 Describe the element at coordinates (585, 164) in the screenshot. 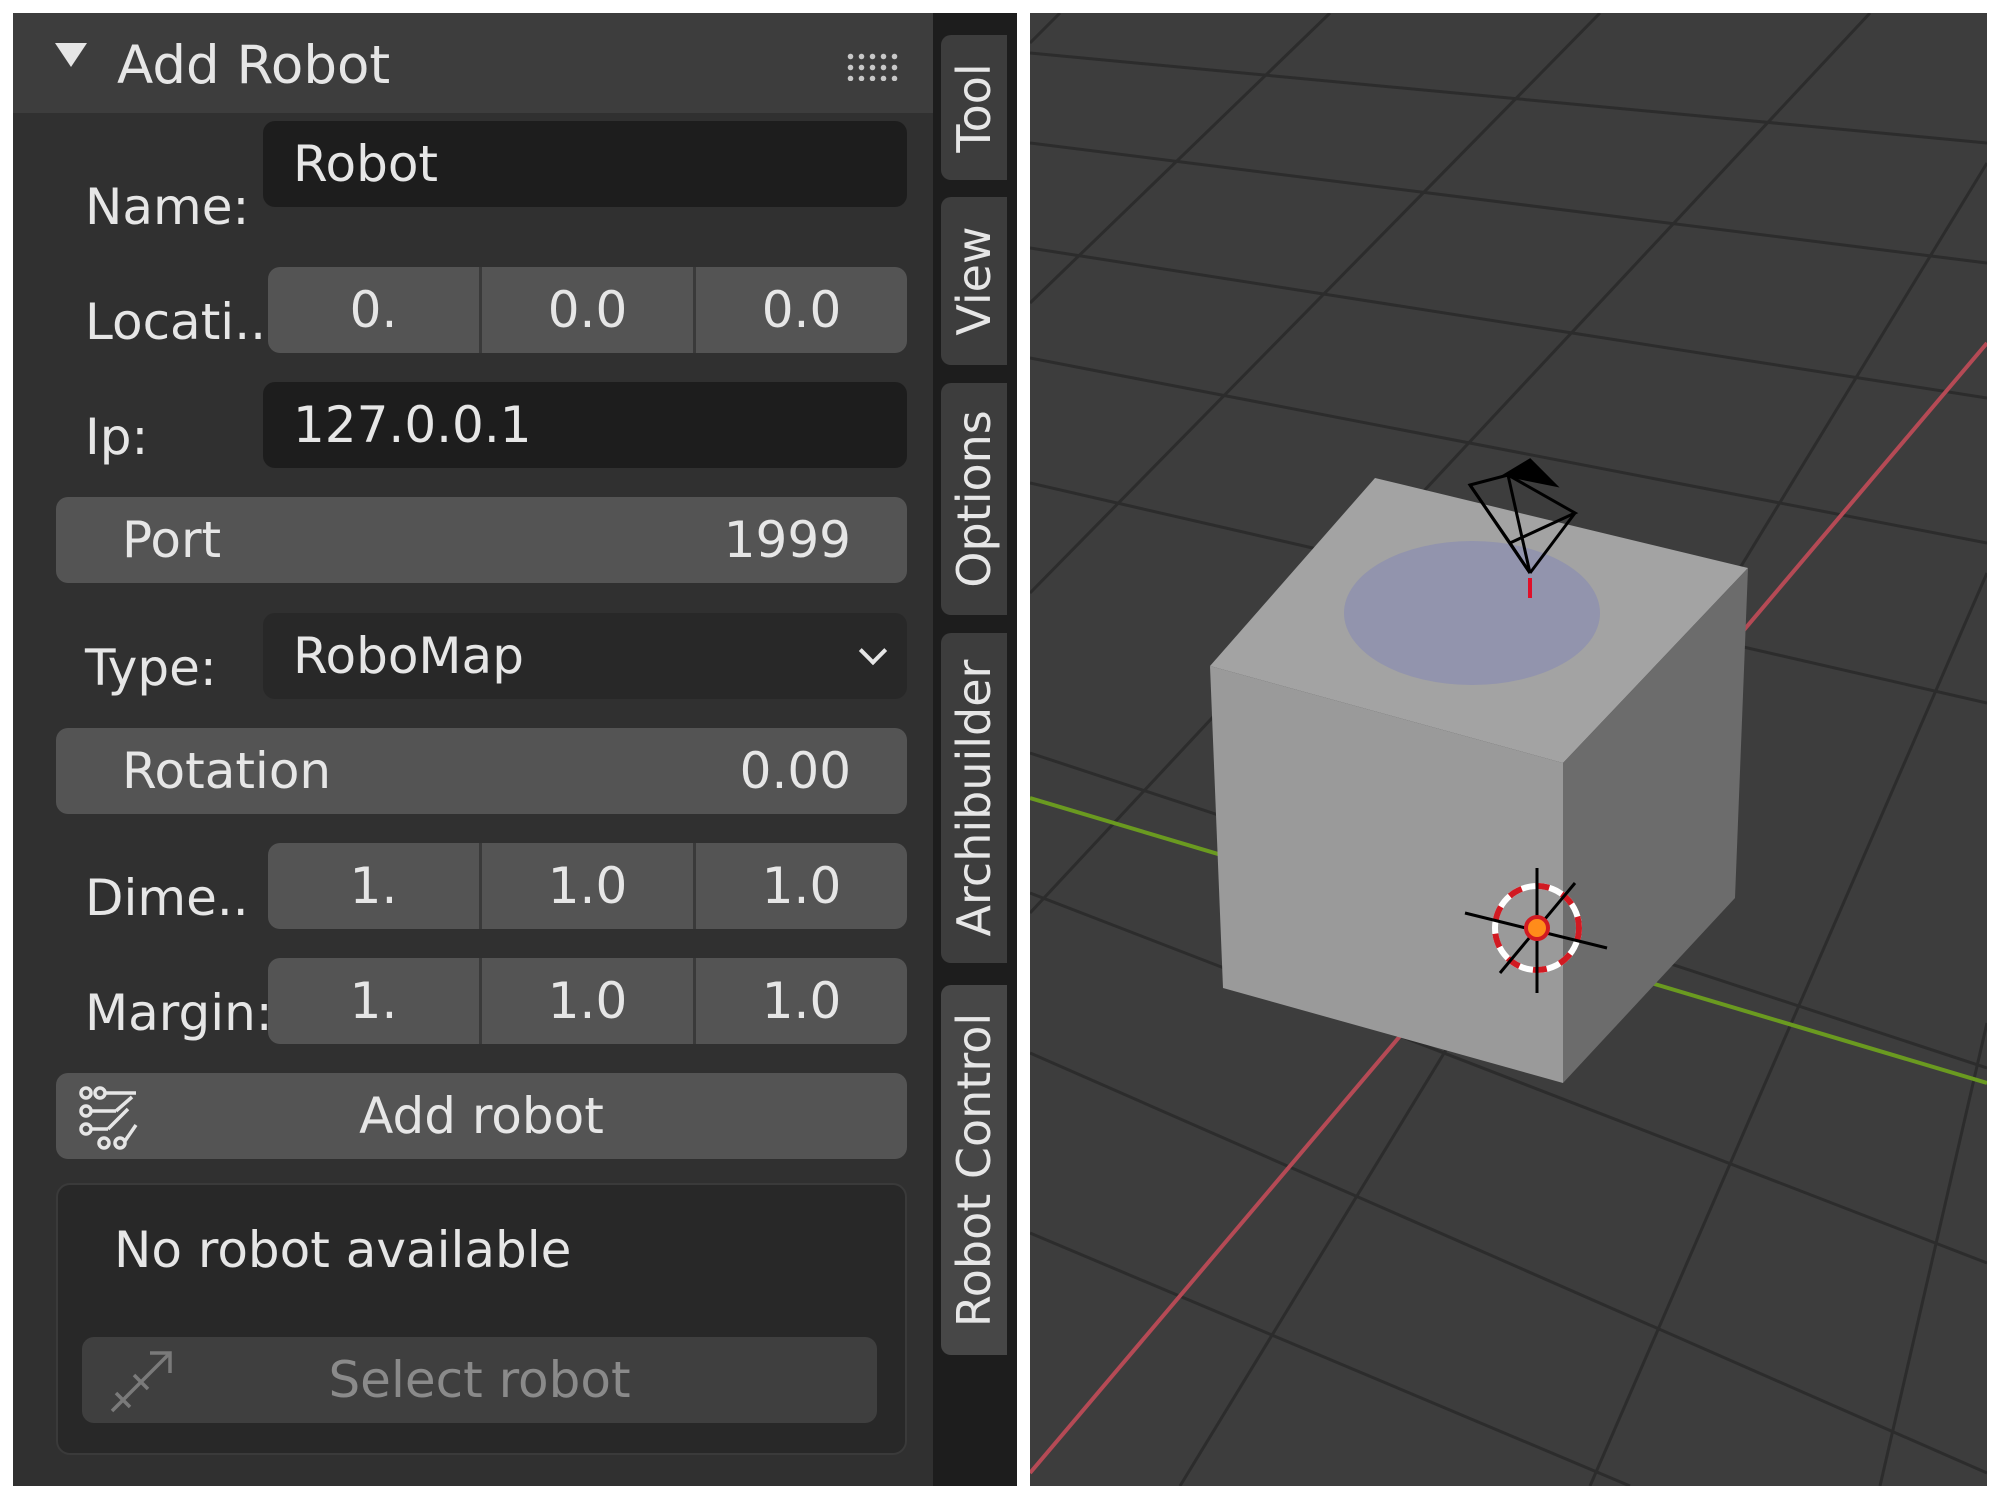

I see `name-field: Robot` at that location.